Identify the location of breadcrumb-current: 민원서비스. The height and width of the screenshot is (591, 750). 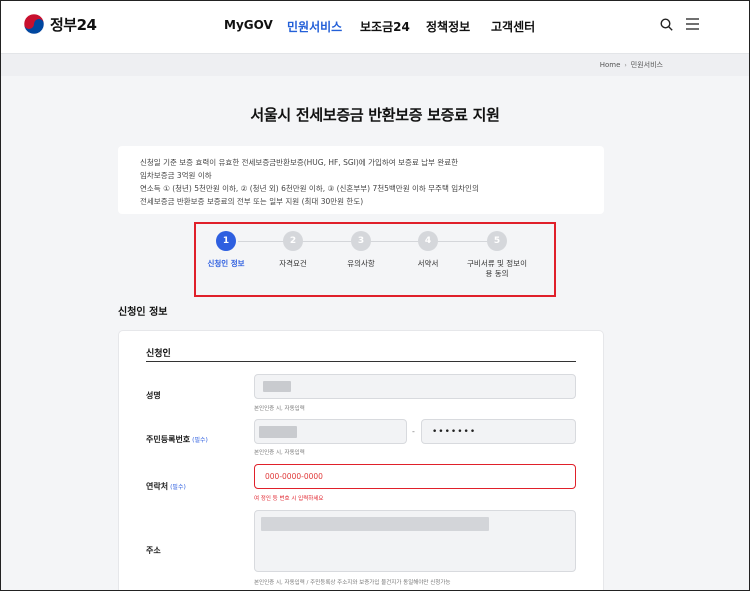
(647, 65).